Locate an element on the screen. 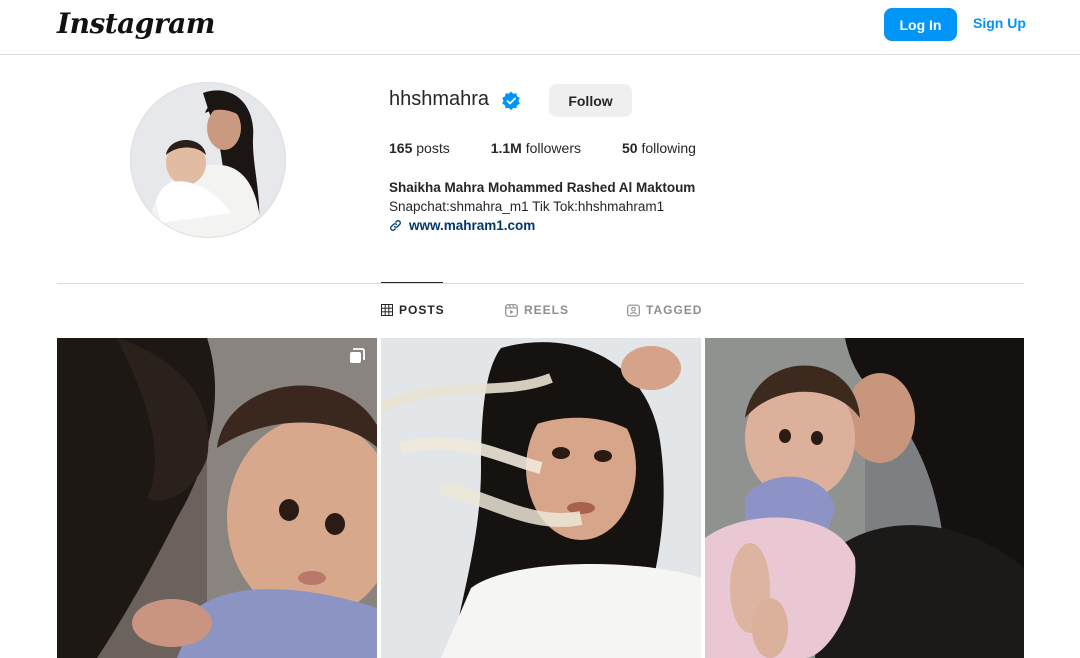 The height and width of the screenshot is (658, 1080). stat-following: 50 following is located at coordinates (659, 148).